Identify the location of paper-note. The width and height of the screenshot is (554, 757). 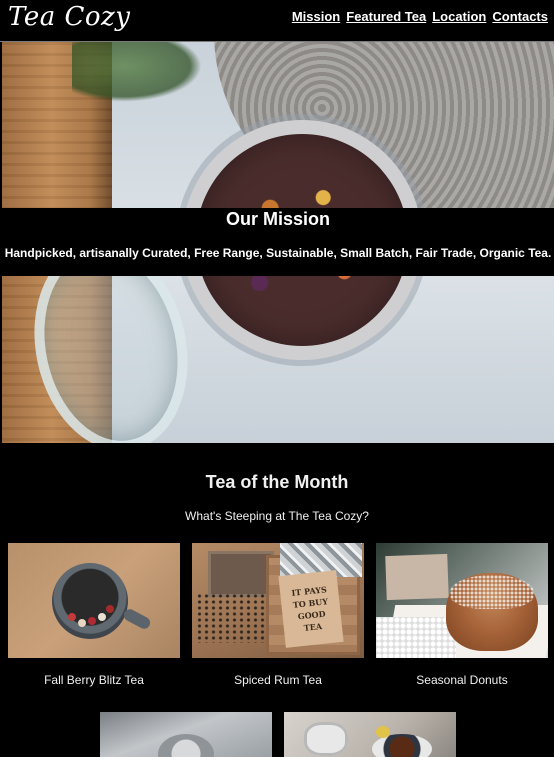
(417, 577).